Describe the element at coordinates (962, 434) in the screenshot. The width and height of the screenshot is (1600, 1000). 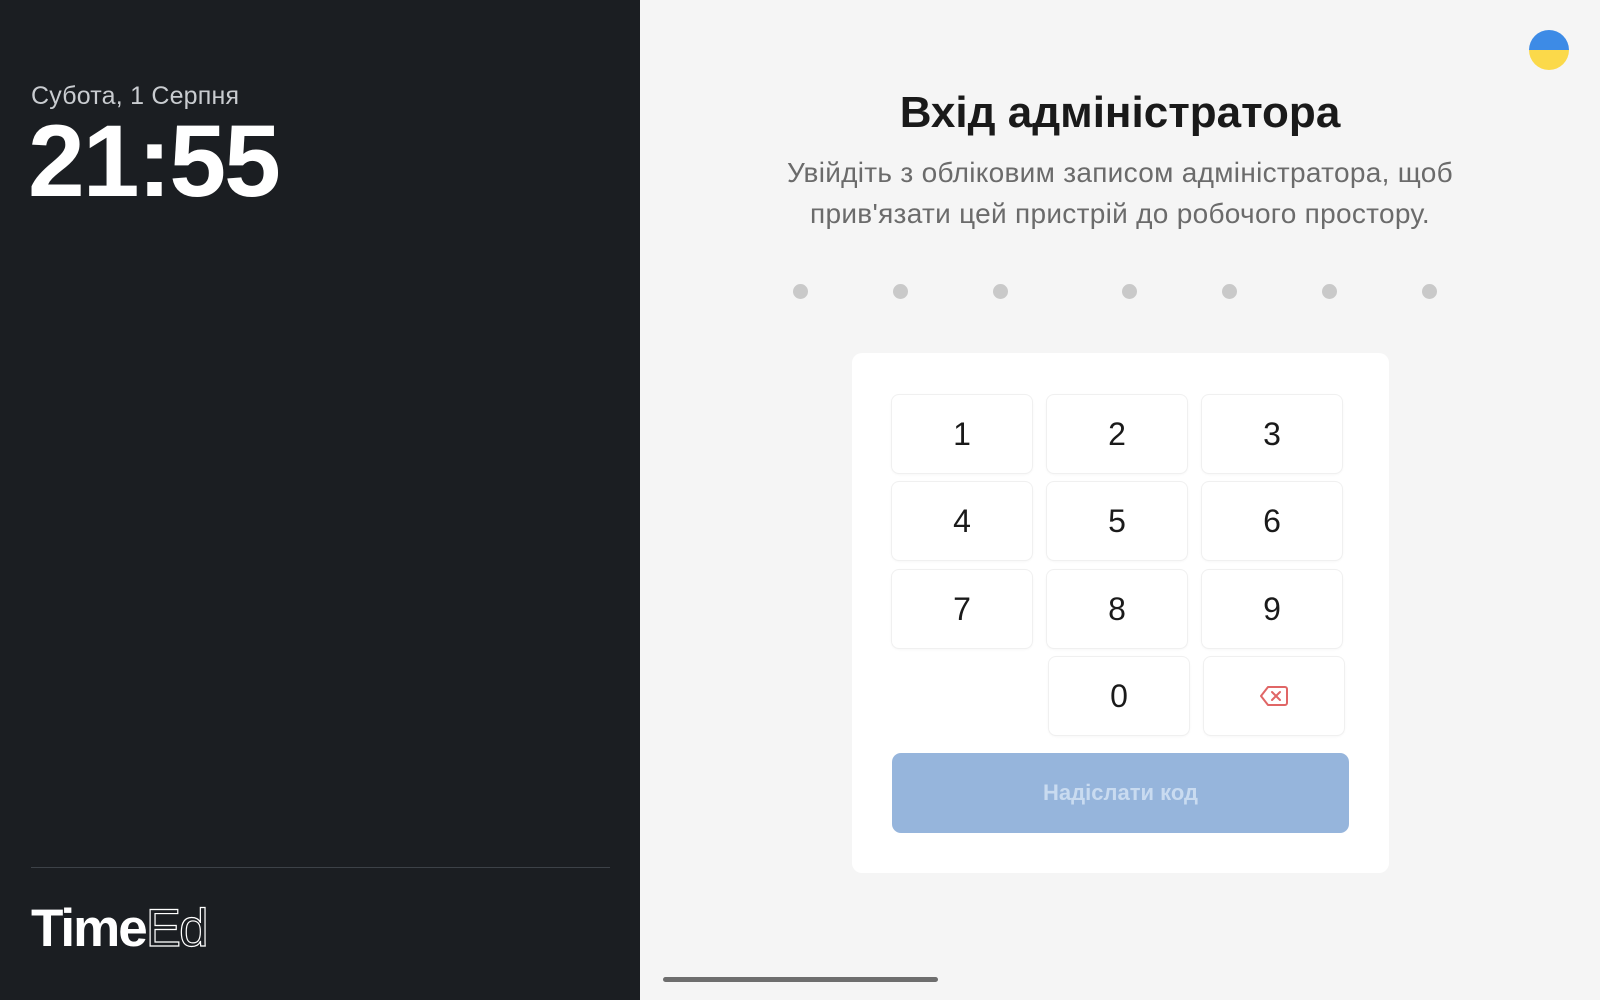
I see `key-1: 1` at that location.